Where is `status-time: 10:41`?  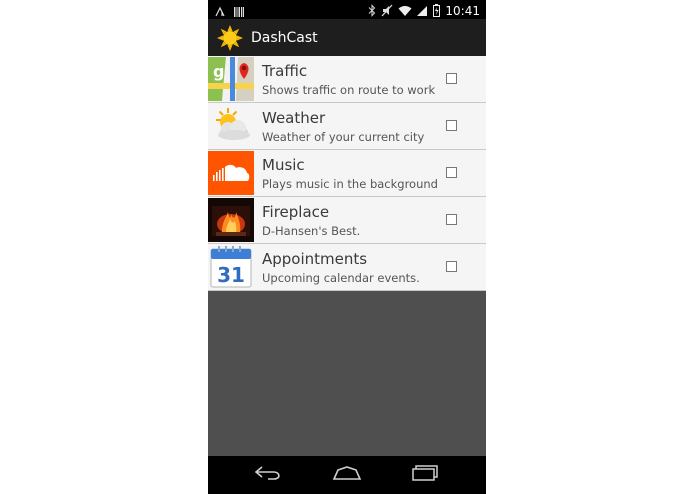
status-time: 10:41 is located at coordinates (462, 11).